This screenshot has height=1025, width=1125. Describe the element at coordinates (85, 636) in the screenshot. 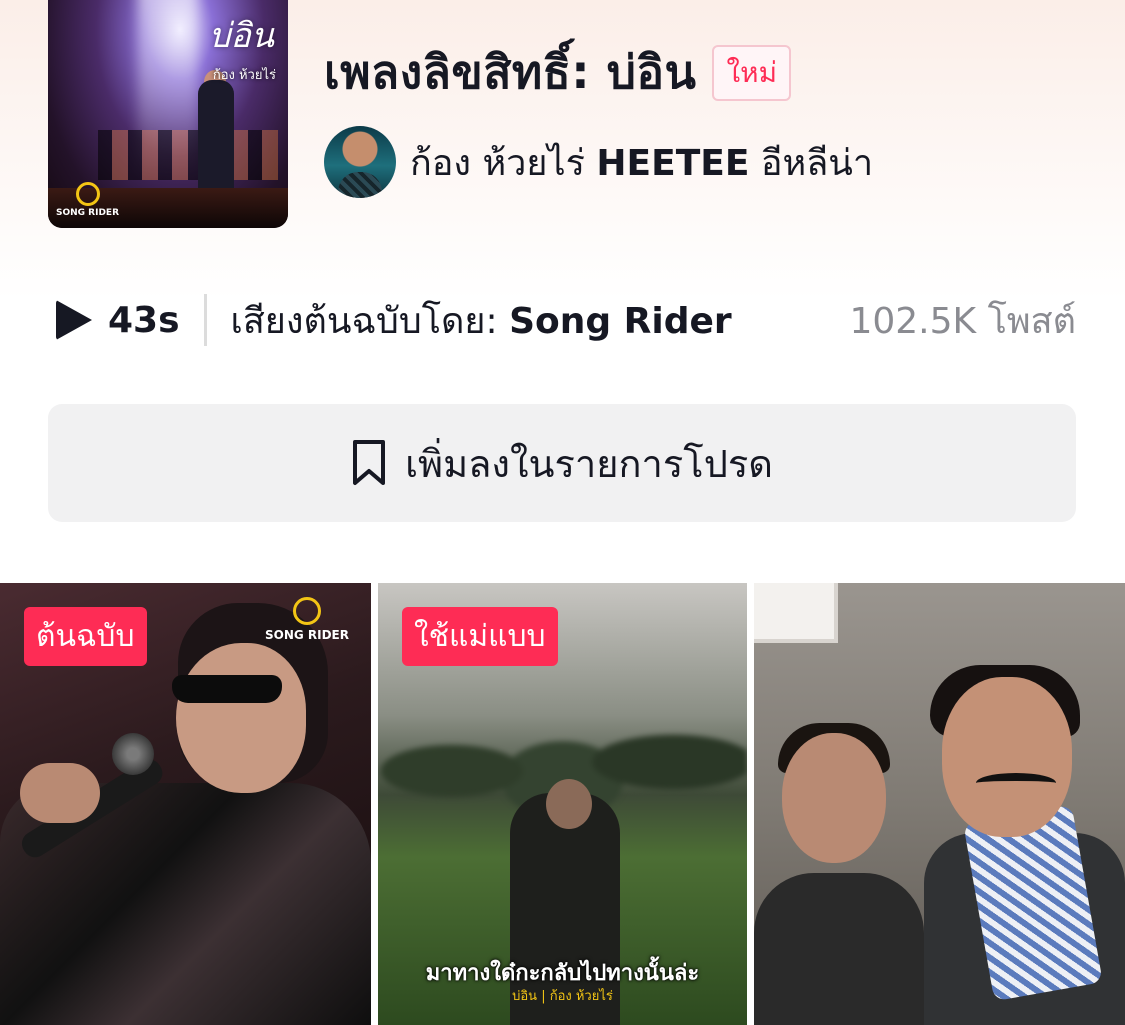

I see `original-tag: ต้นฉบับ` at that location.